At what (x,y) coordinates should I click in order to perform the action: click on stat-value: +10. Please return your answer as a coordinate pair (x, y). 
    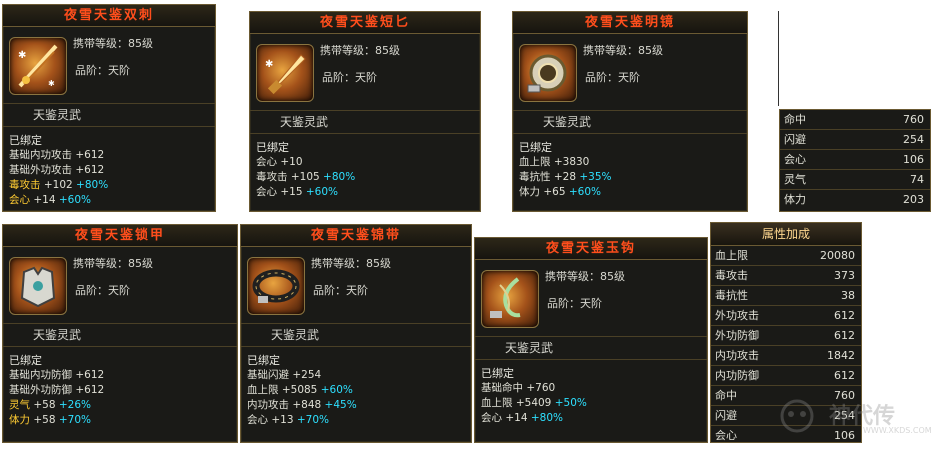
    Looking at the image, I should click on (291, 162).